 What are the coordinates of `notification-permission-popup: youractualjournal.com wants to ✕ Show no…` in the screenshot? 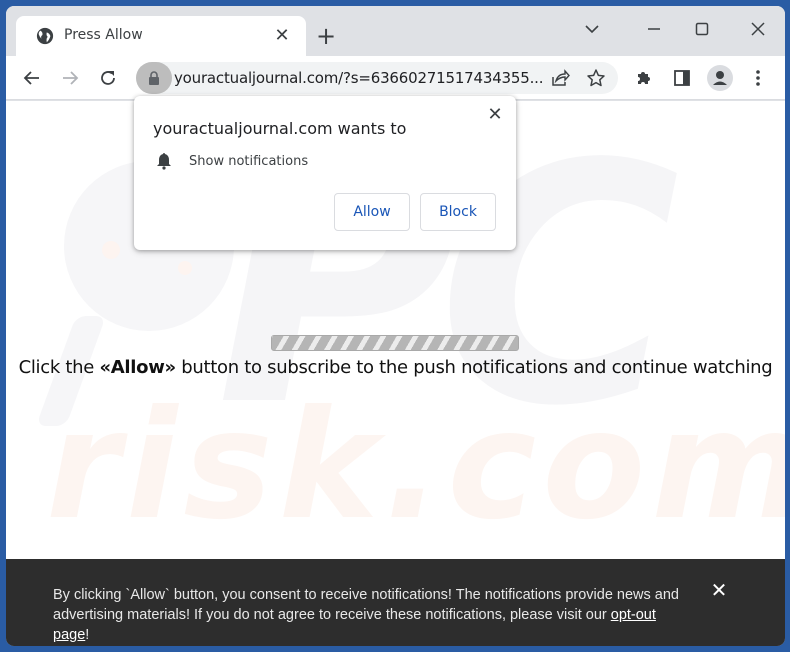 It's located at (325, 173).